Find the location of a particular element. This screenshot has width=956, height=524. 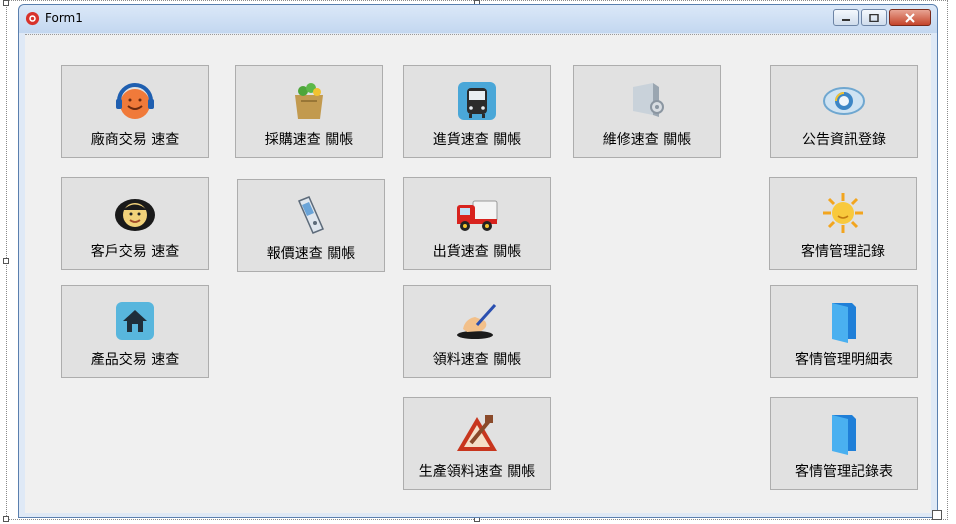

app-icon is located at coordinates (32, 18).